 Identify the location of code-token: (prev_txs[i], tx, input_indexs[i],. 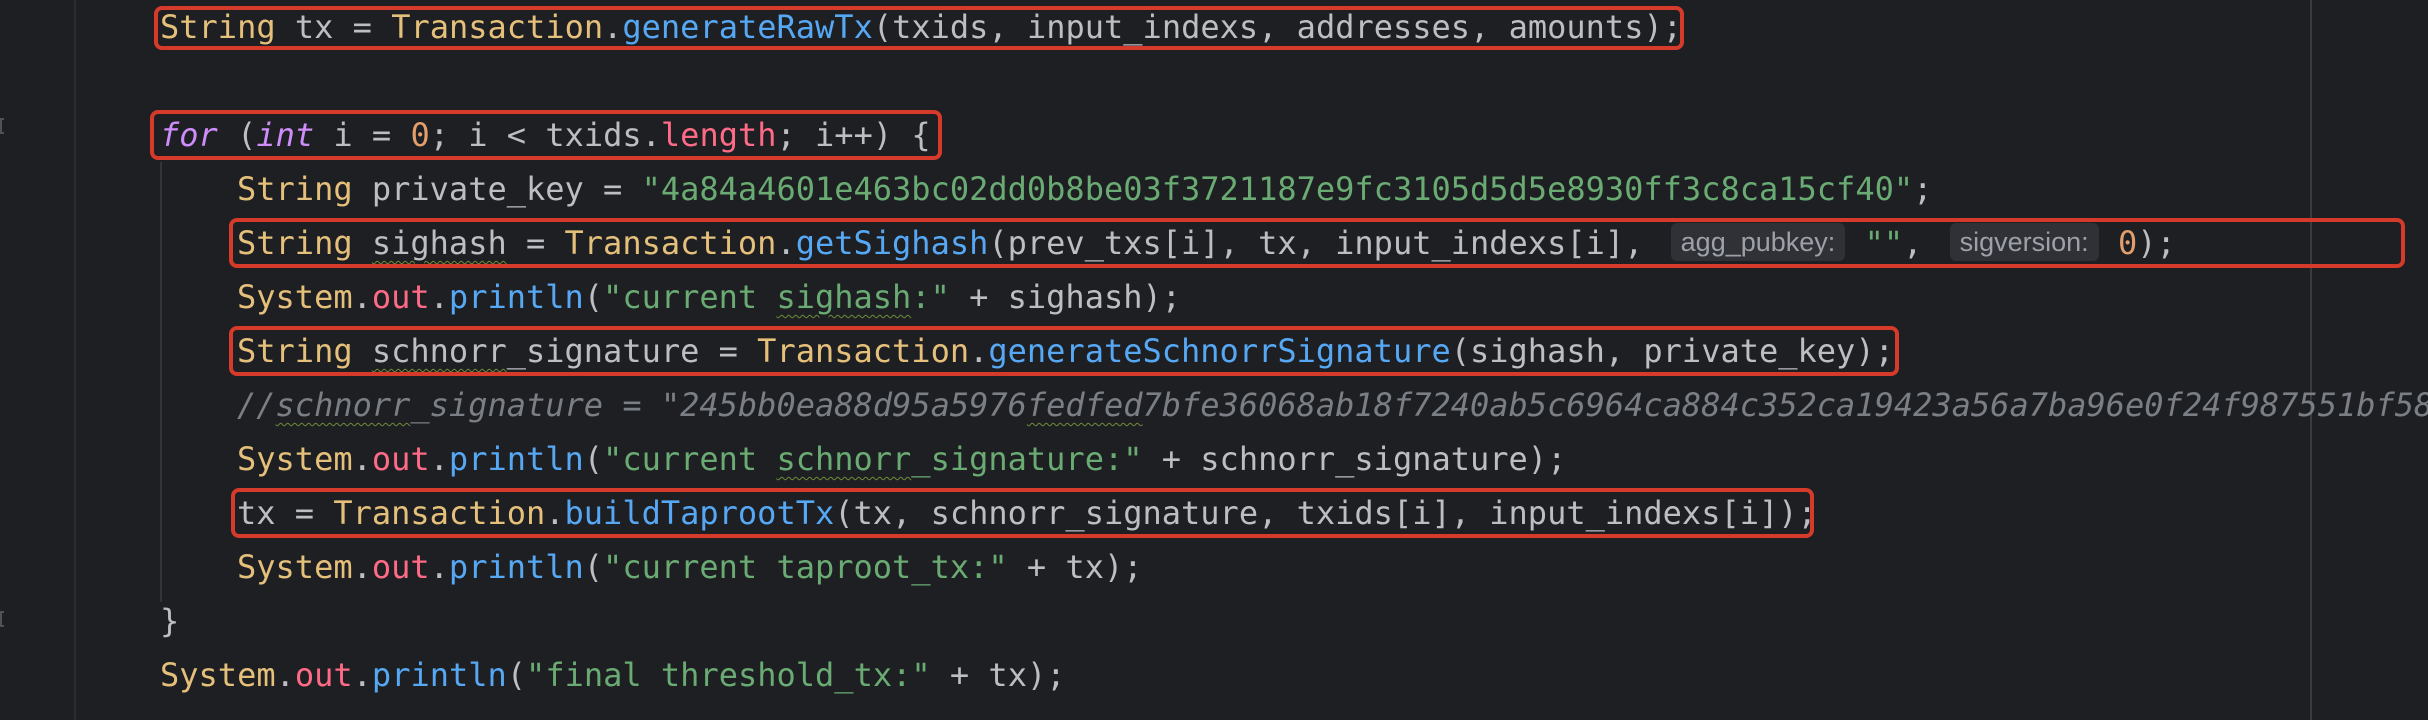
(1325, 243).